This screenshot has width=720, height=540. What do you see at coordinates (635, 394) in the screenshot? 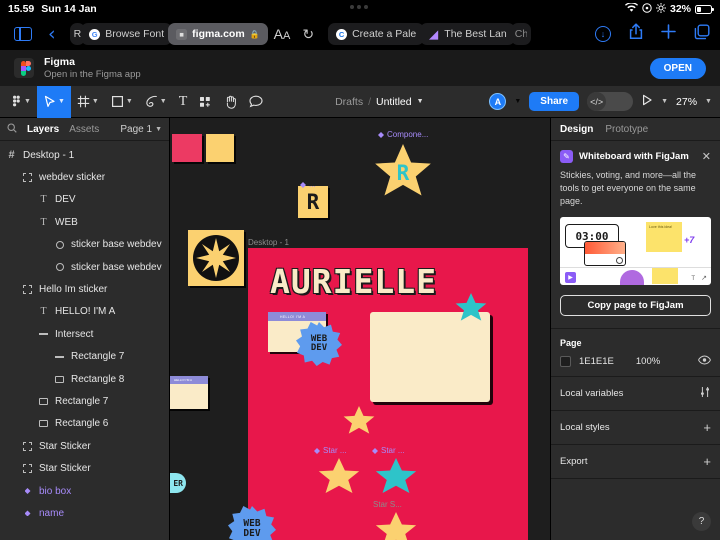
I see `local-variables-row: Local variables` at bounding box center [635, 394].